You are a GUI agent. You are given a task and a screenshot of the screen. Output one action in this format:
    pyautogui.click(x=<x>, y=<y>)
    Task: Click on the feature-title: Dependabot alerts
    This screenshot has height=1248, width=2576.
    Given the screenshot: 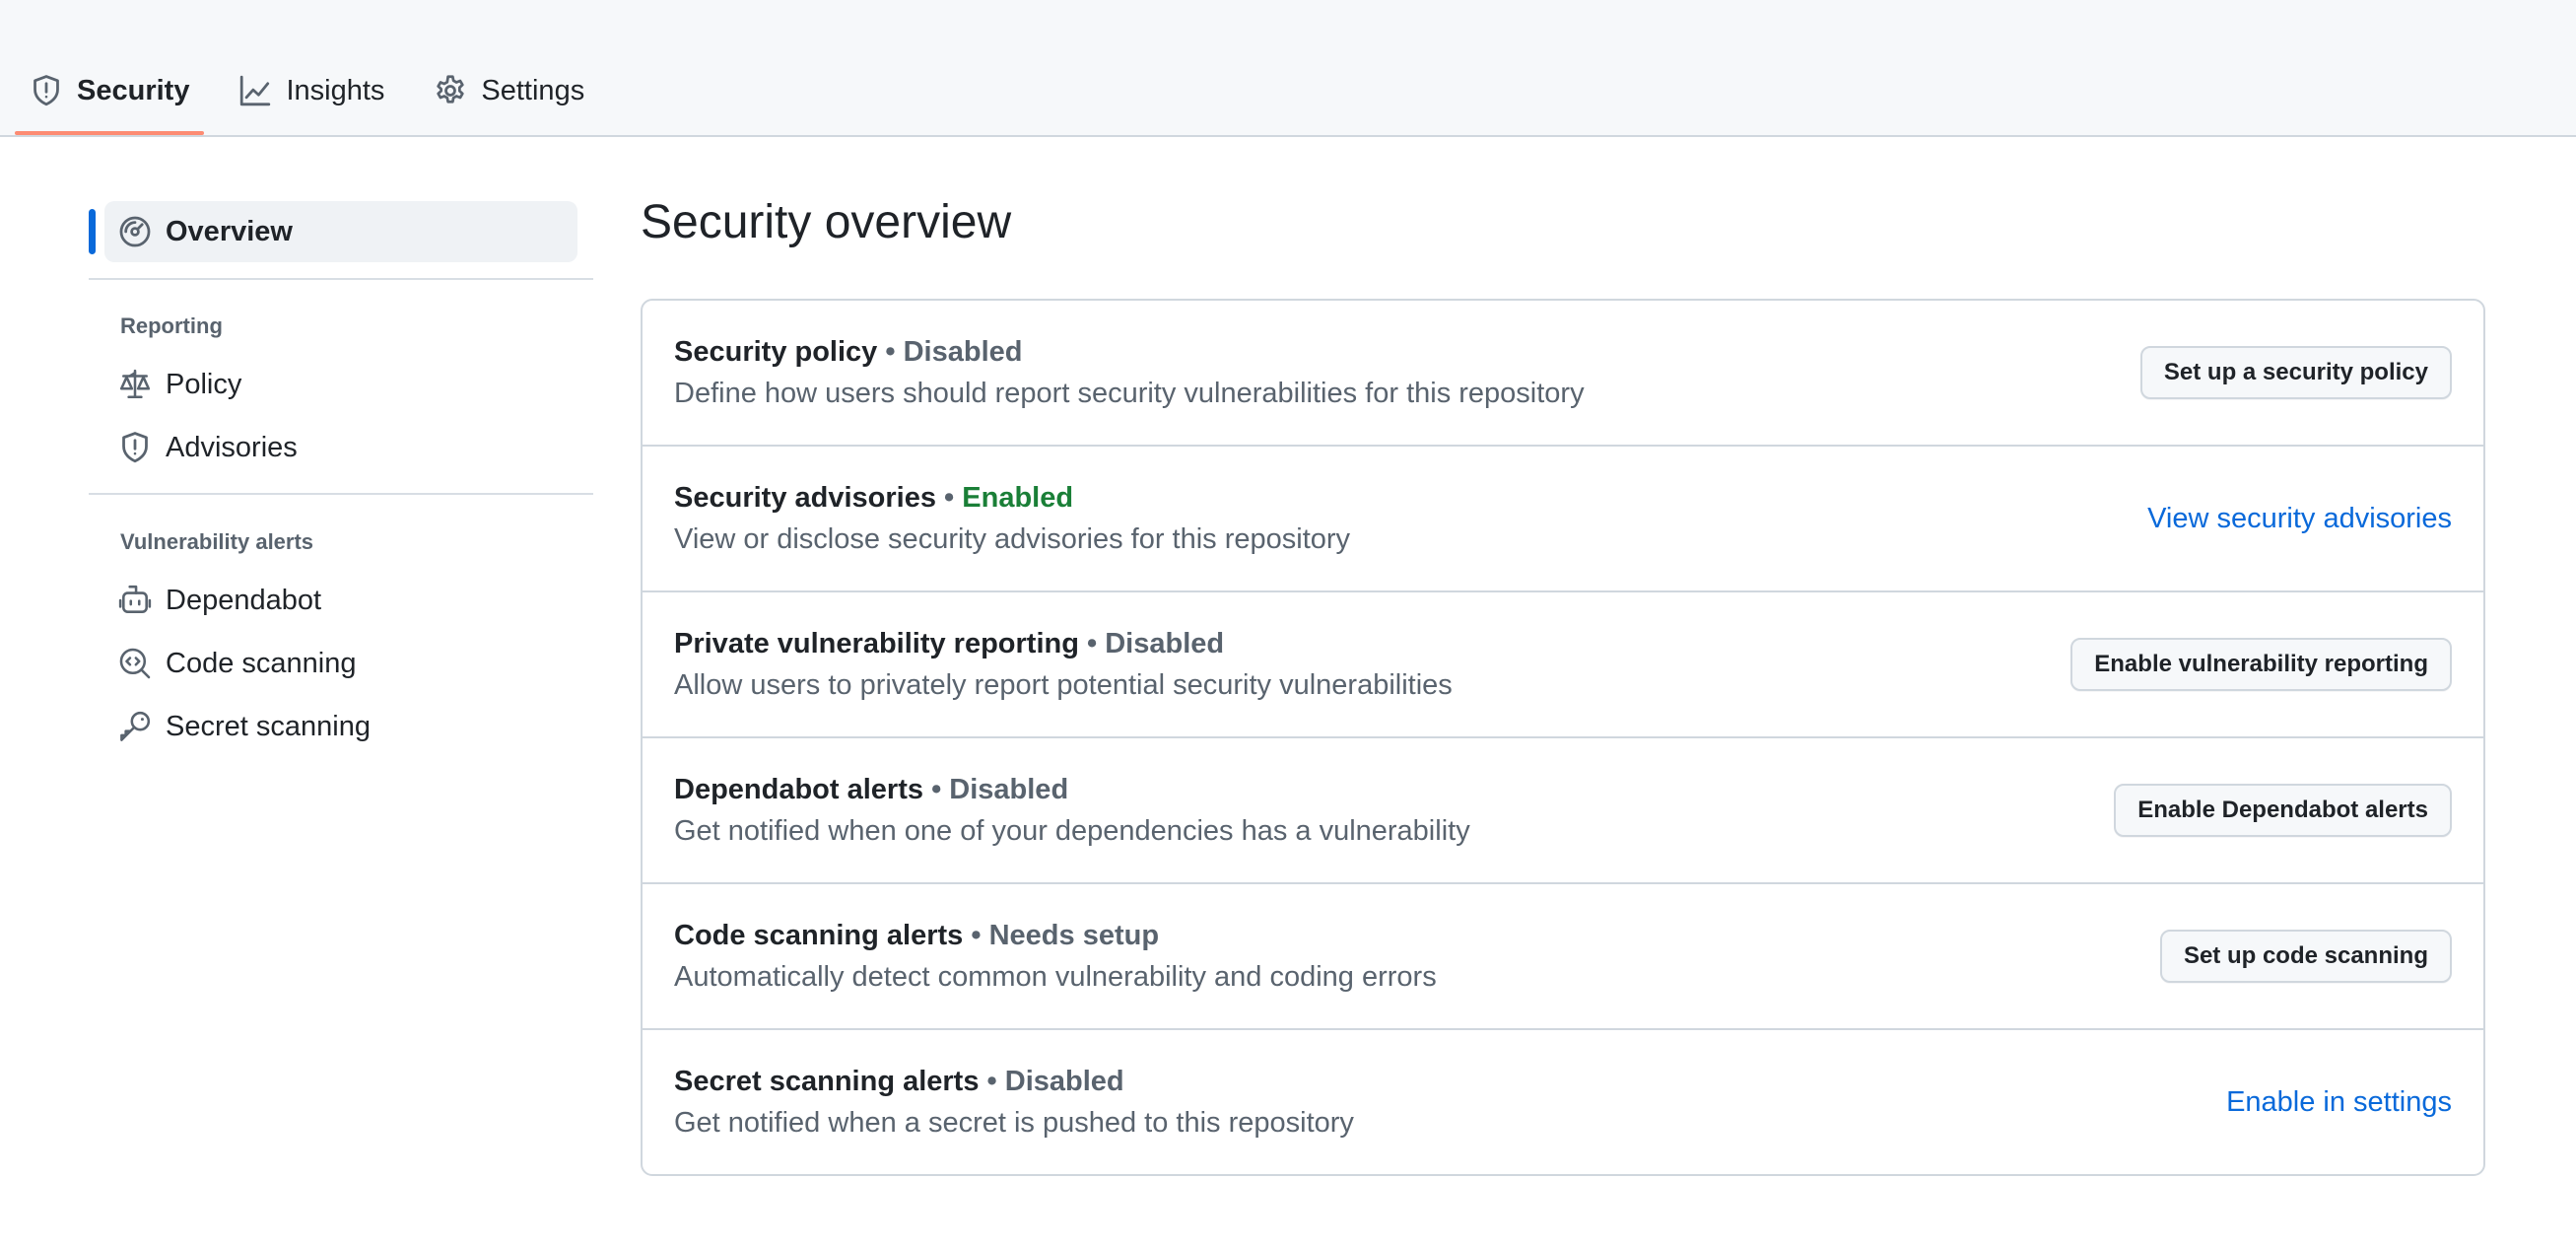 What is the action you would take?
    pyautogui.click(x=798, y=789)
    